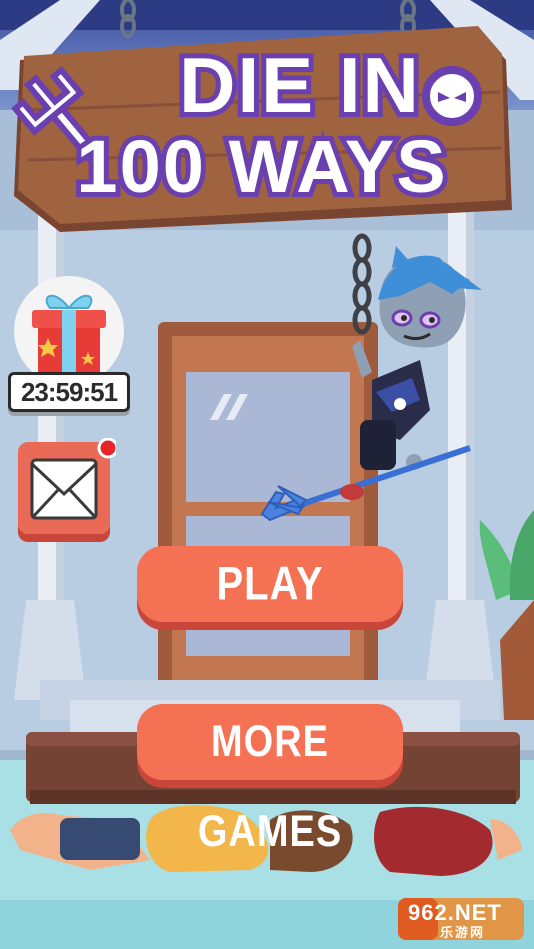 The image size is (534, 949). Describe the element at coordinates (300, 85) in the screenshot. I see `title-line-1: DIE IN` at that location.